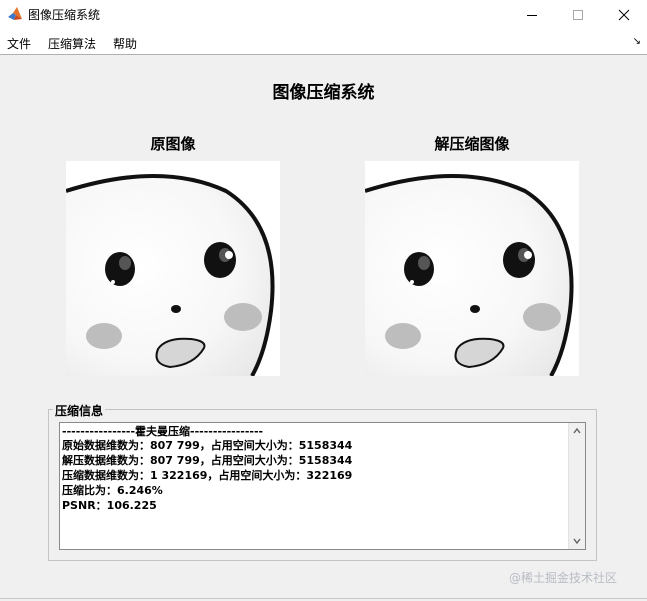 The width and height of the screenshot is (647, 601). I want to click on maximize-button, so click(578, 15).